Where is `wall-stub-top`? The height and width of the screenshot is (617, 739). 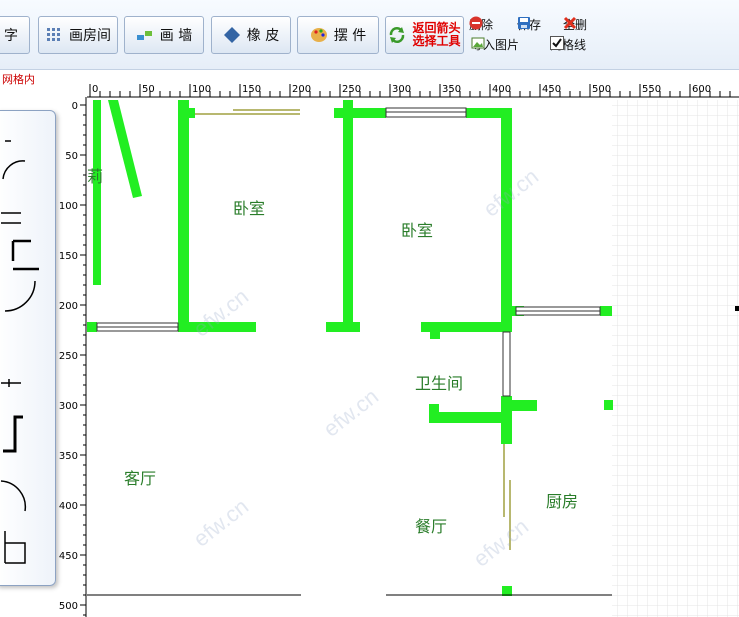 wall-stub-top is located at coordinates (186, 113).